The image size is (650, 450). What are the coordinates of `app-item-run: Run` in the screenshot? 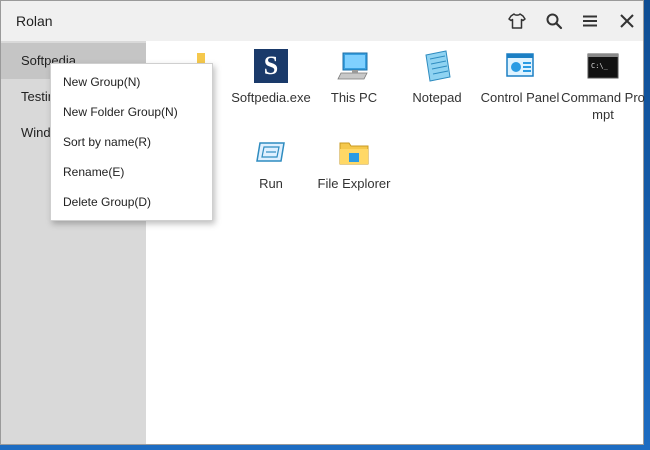 It's located at (271, 163).